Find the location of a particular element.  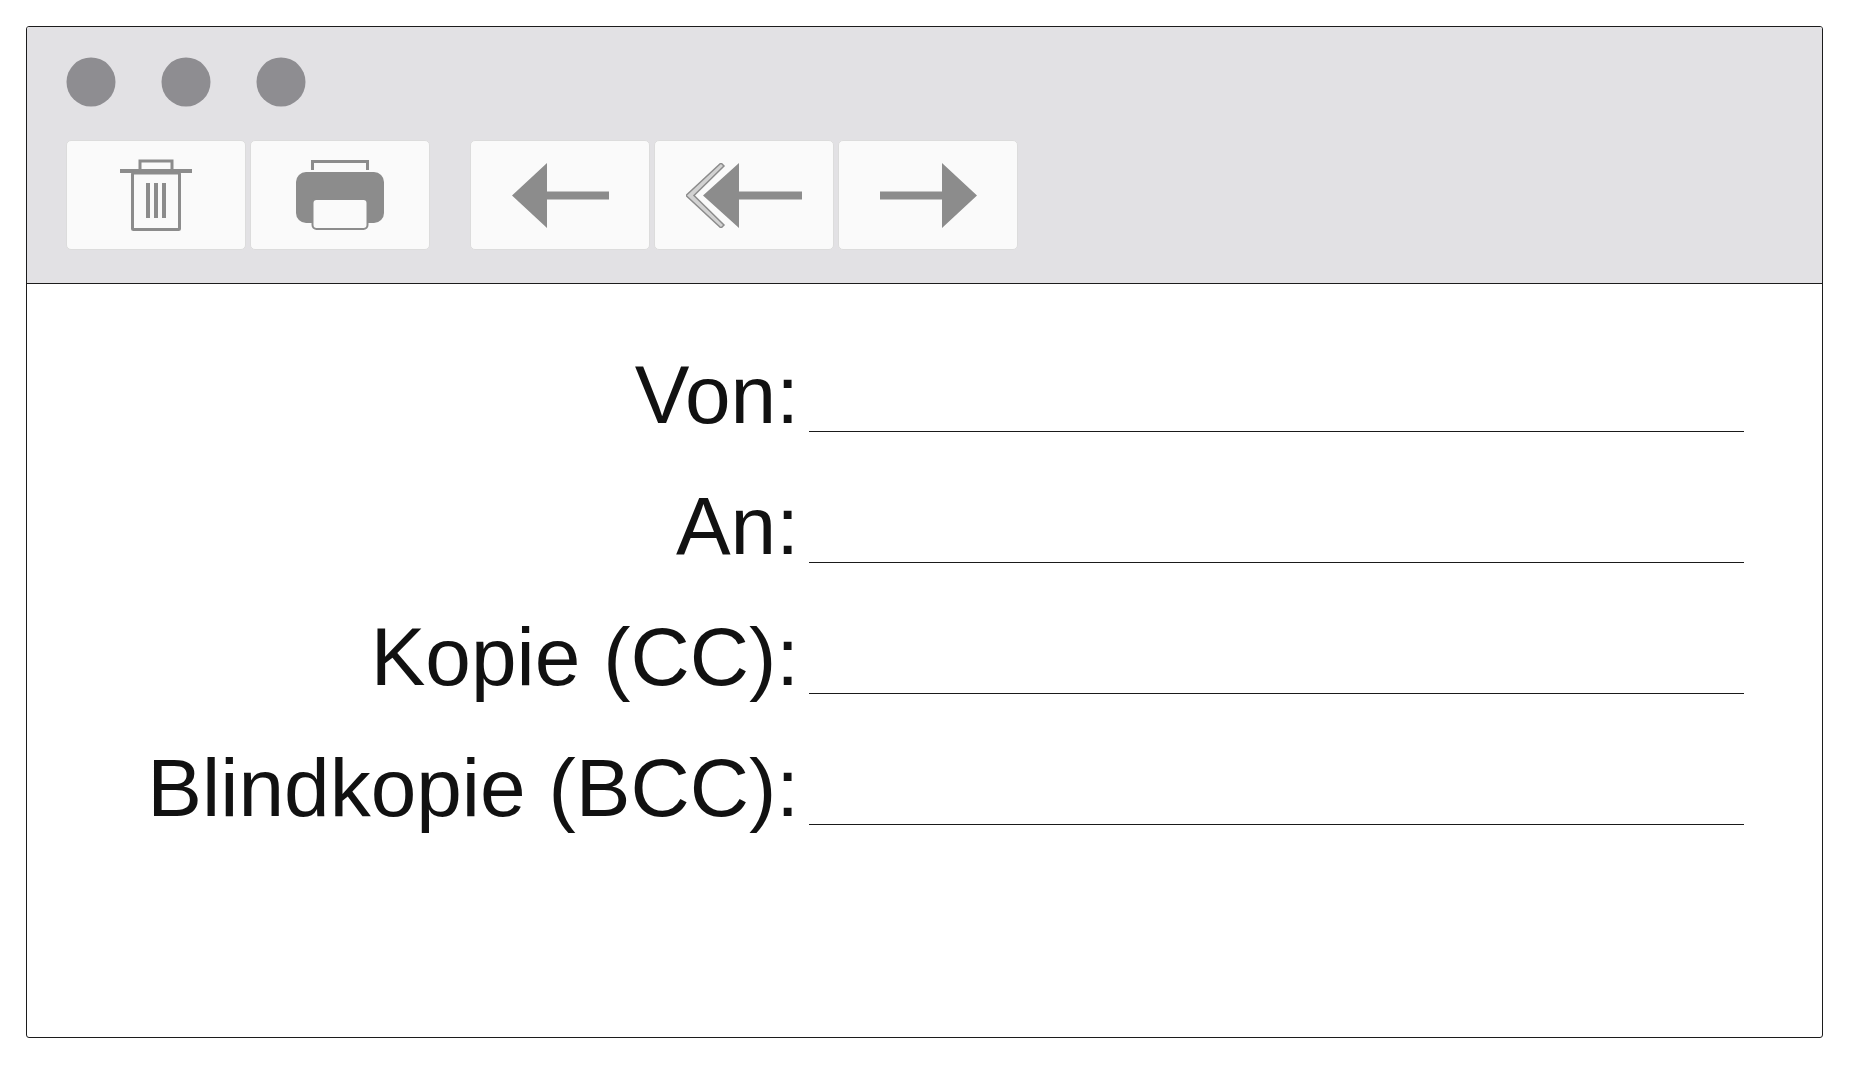

right-arrow-button is located at coordinates (928, 195).